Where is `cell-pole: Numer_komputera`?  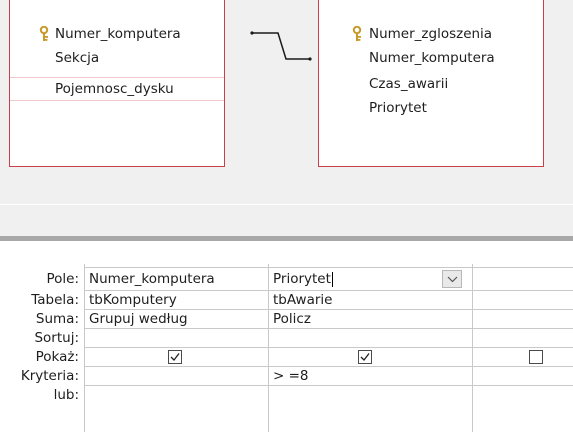 cell-pole: Numer_komputera is located at coordinates (176, 279).